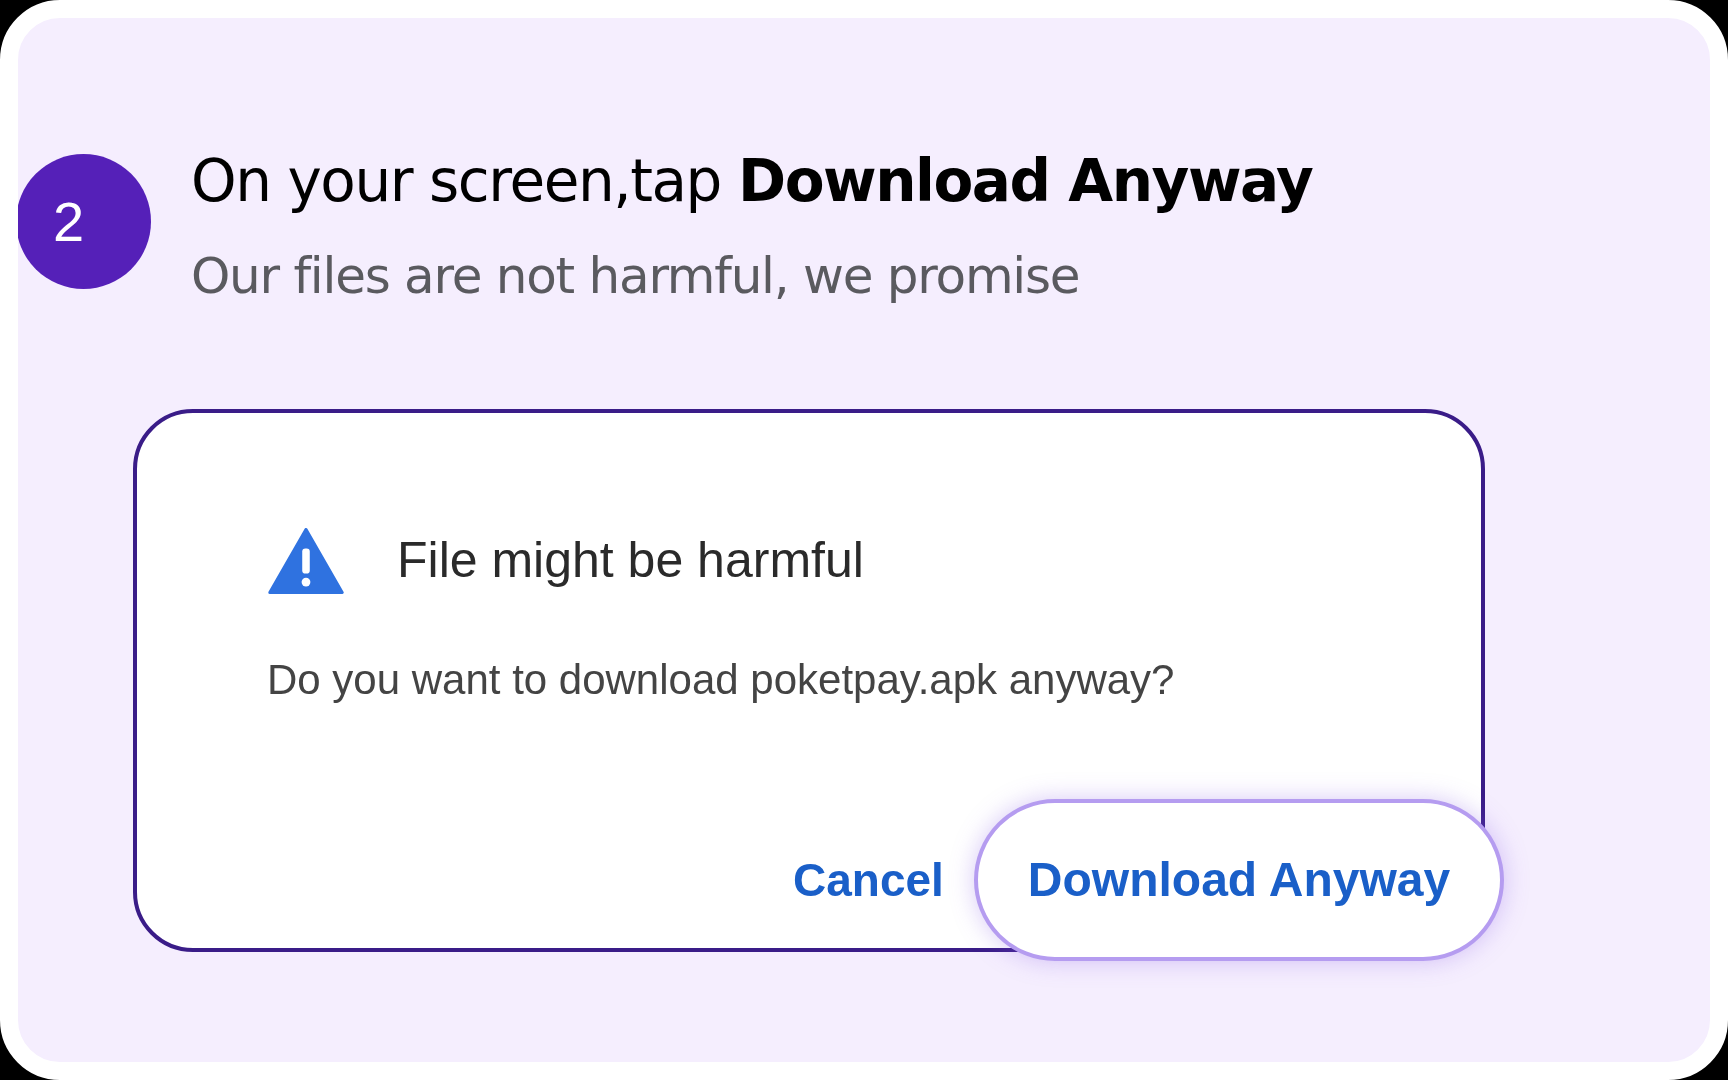 The width and height of the screenshot is (1728, 1080). Describe the element at coordinates (84, 221) in the screenshot. I see `step-number: 2` at that location.